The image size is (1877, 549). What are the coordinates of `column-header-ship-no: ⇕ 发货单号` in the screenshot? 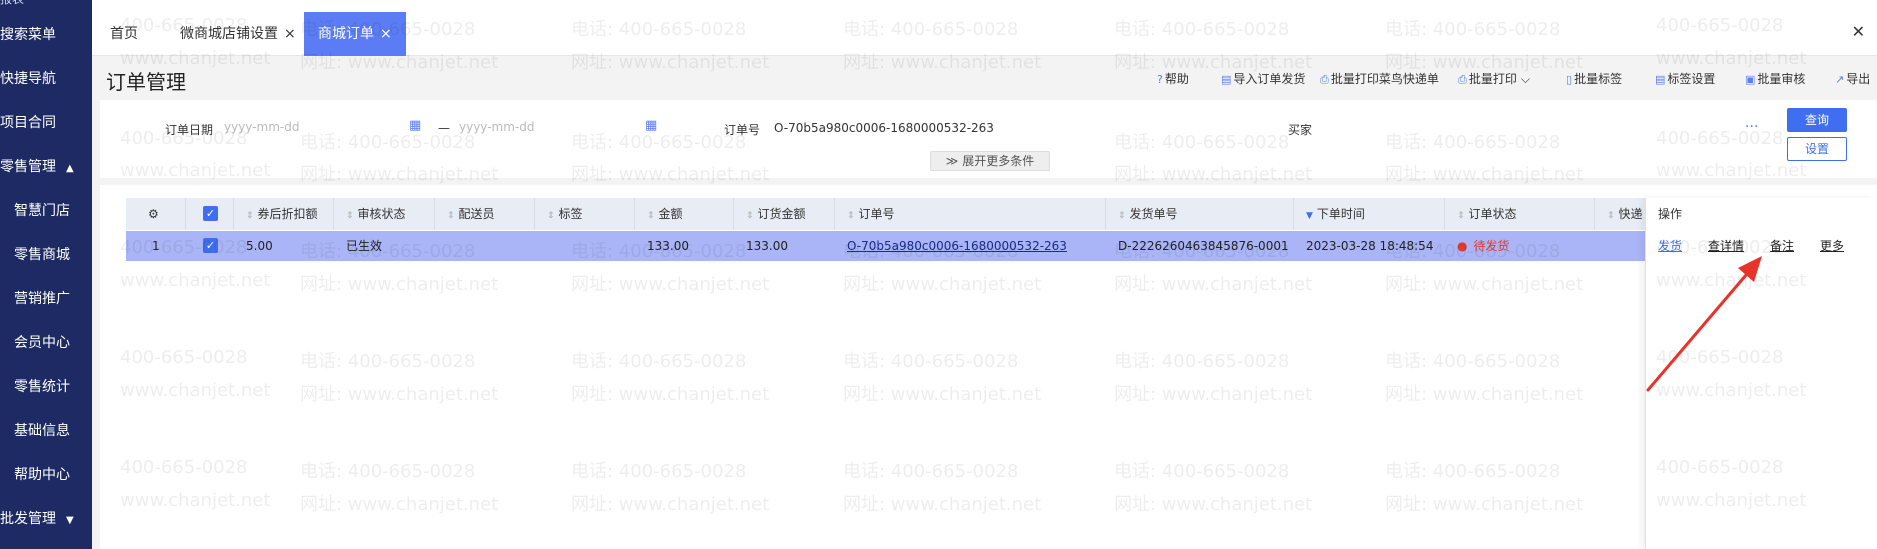 It's located at (1148, 214).